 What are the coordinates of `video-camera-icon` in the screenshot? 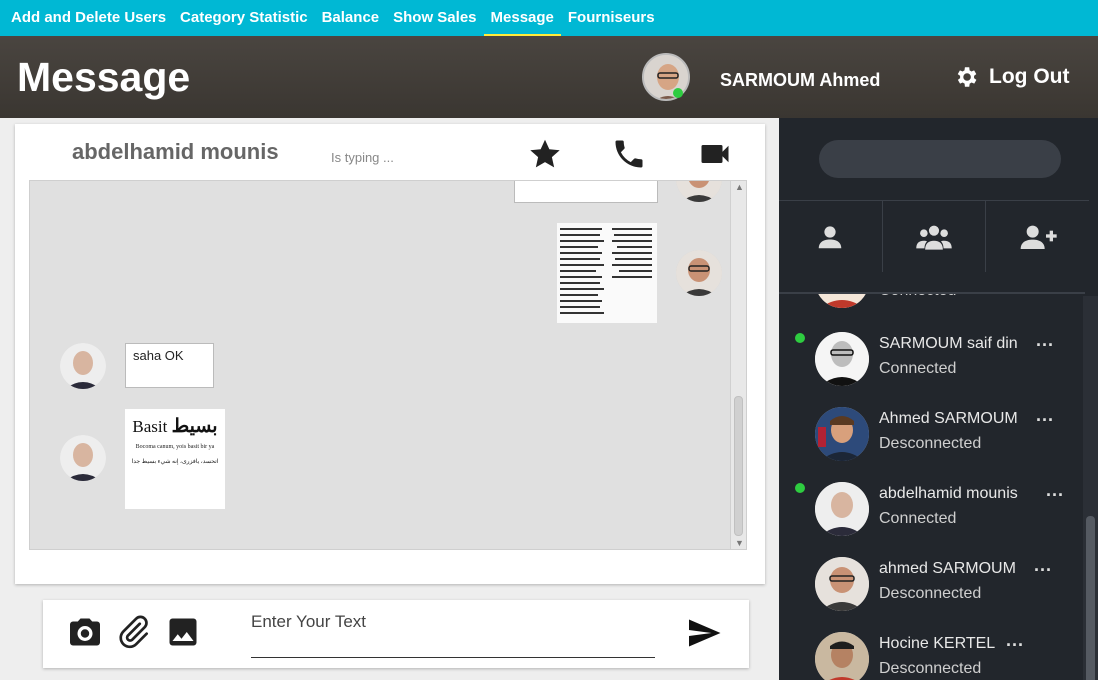 It's located at (715, 154).